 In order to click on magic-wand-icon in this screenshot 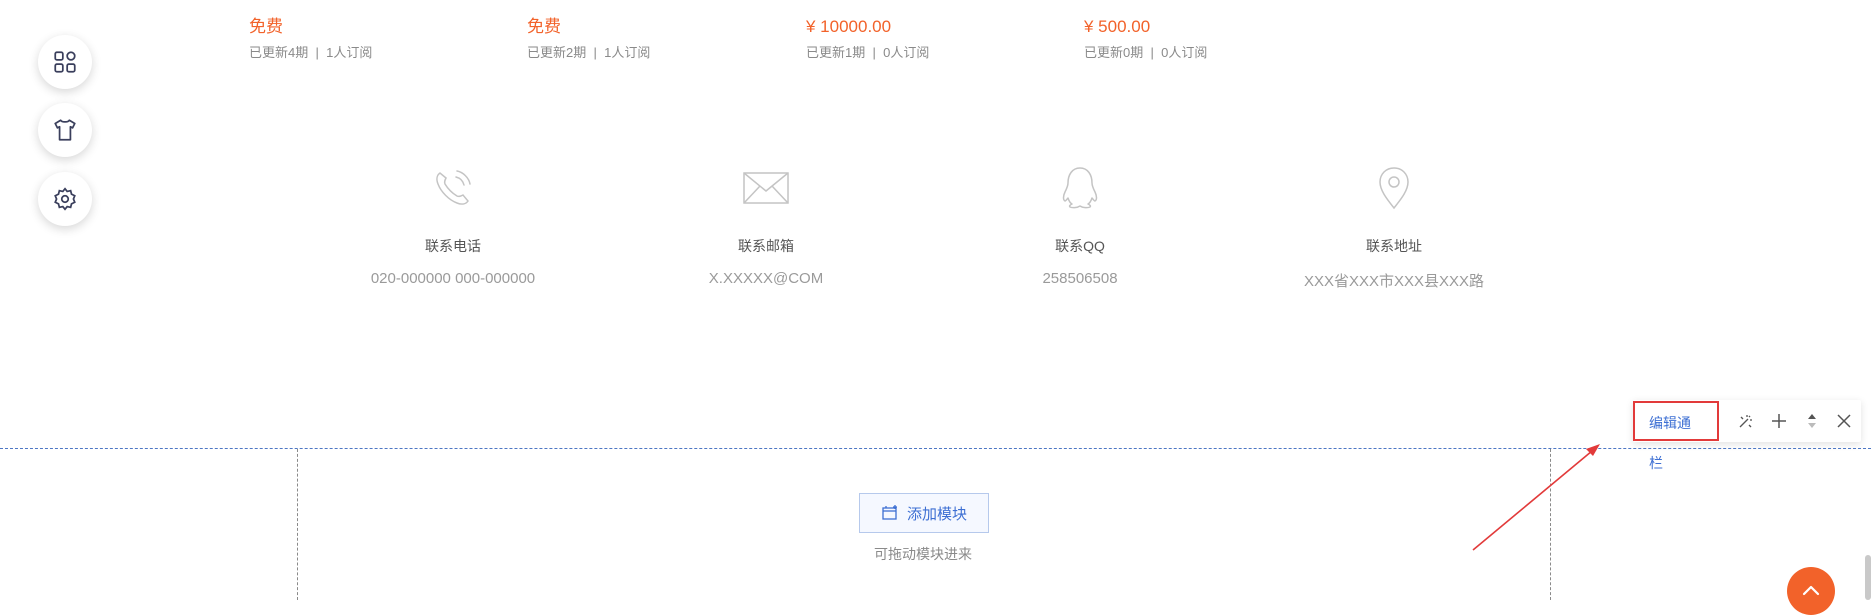, I will do `click(1745, 421)`.